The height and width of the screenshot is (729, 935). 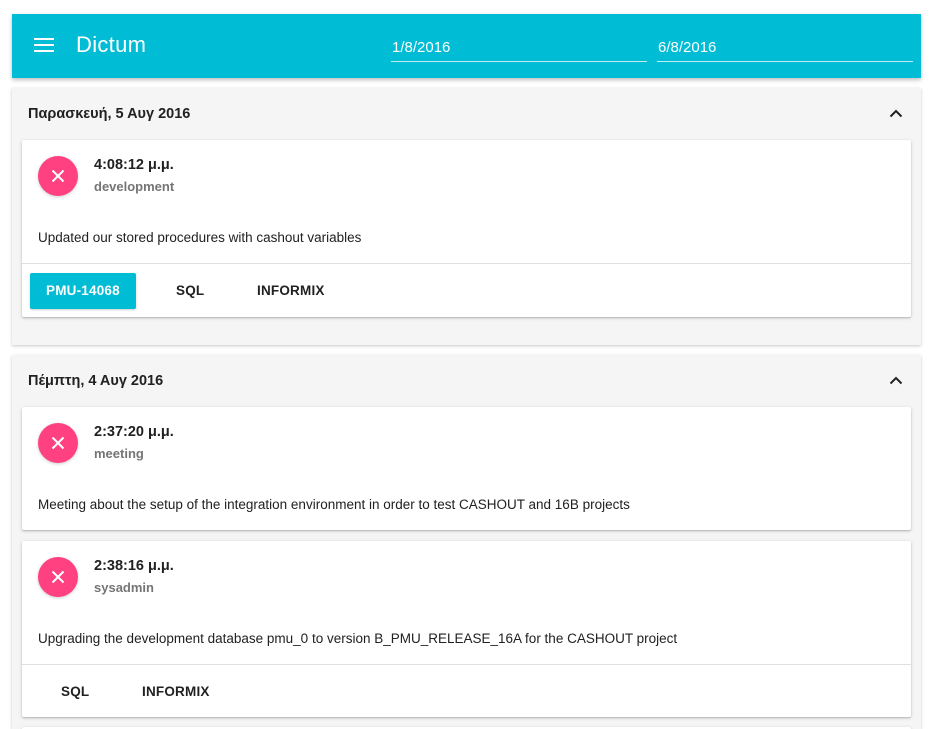 What do you see at coordinates (134, 432) in the screenshot?
I see `entry-time: 2:37:20 μ.μ.` at bounding box center [134, 432].